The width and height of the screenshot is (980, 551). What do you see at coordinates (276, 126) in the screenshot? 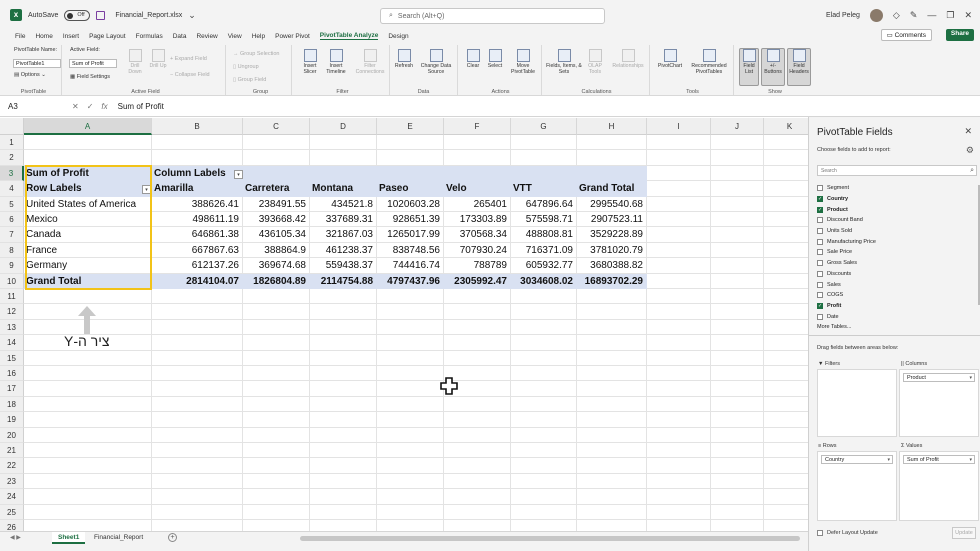
I see `column-header-c: C` at bounding box center [276, 126].